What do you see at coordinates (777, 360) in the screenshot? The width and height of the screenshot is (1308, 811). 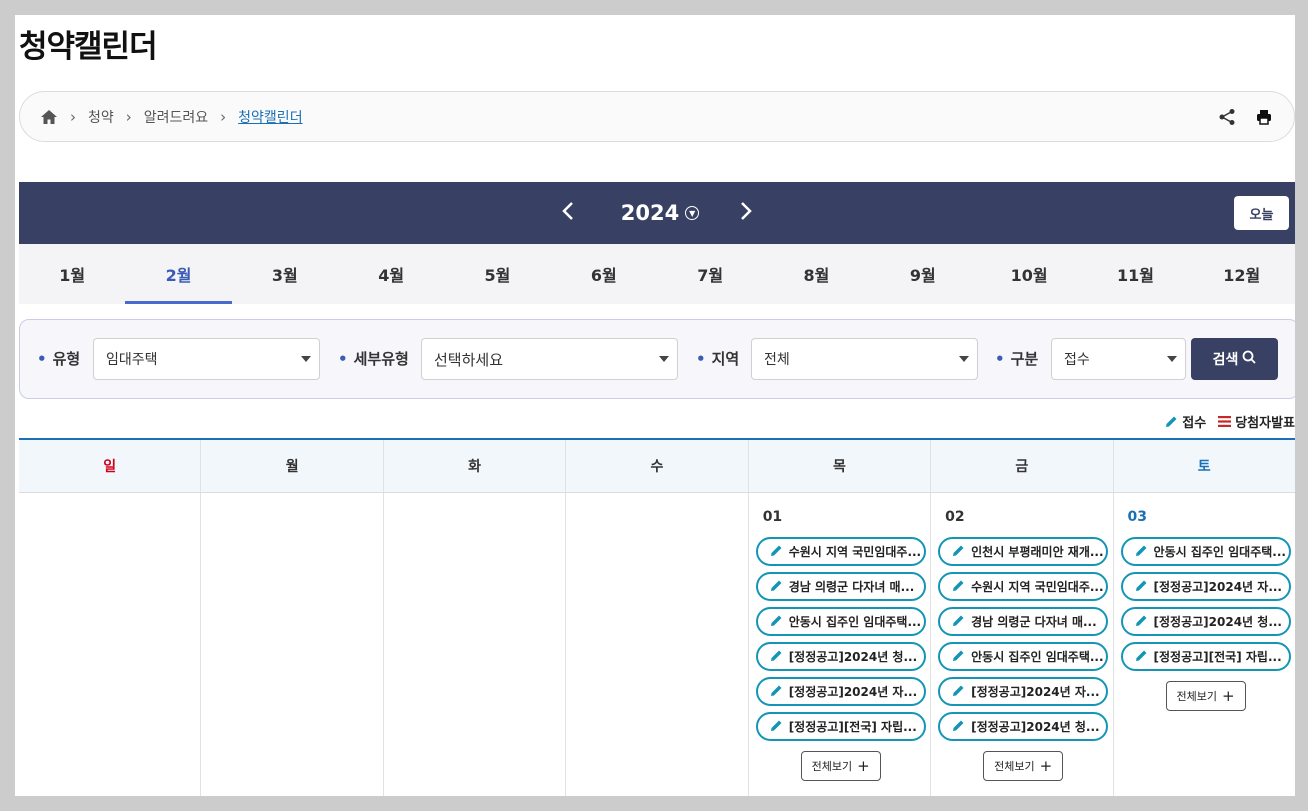 I see `region-select-value: 전체` at bounding box center [777, 360].